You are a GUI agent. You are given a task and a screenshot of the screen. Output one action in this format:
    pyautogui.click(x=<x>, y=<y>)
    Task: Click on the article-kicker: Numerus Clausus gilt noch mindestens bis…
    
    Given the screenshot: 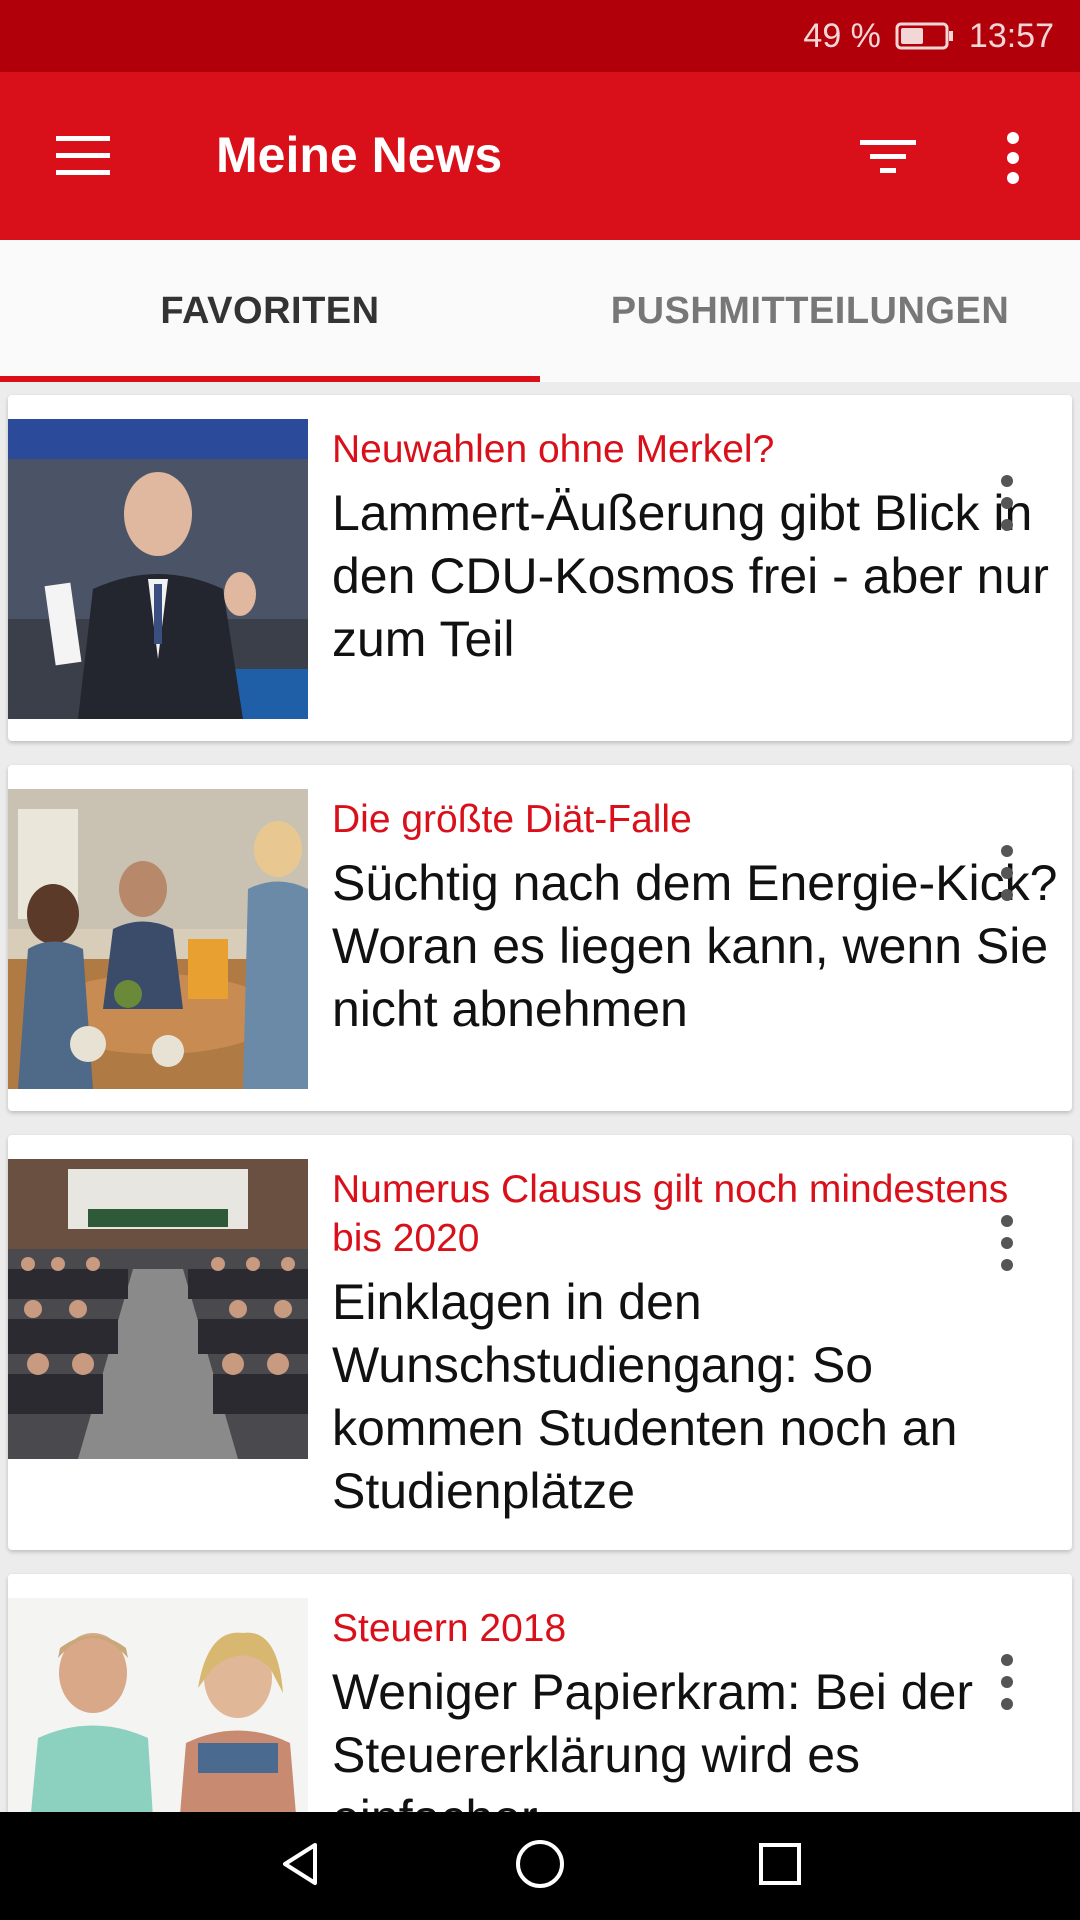 What is the action you would take?
    pyautogui.click(x=670, y=1214)
    